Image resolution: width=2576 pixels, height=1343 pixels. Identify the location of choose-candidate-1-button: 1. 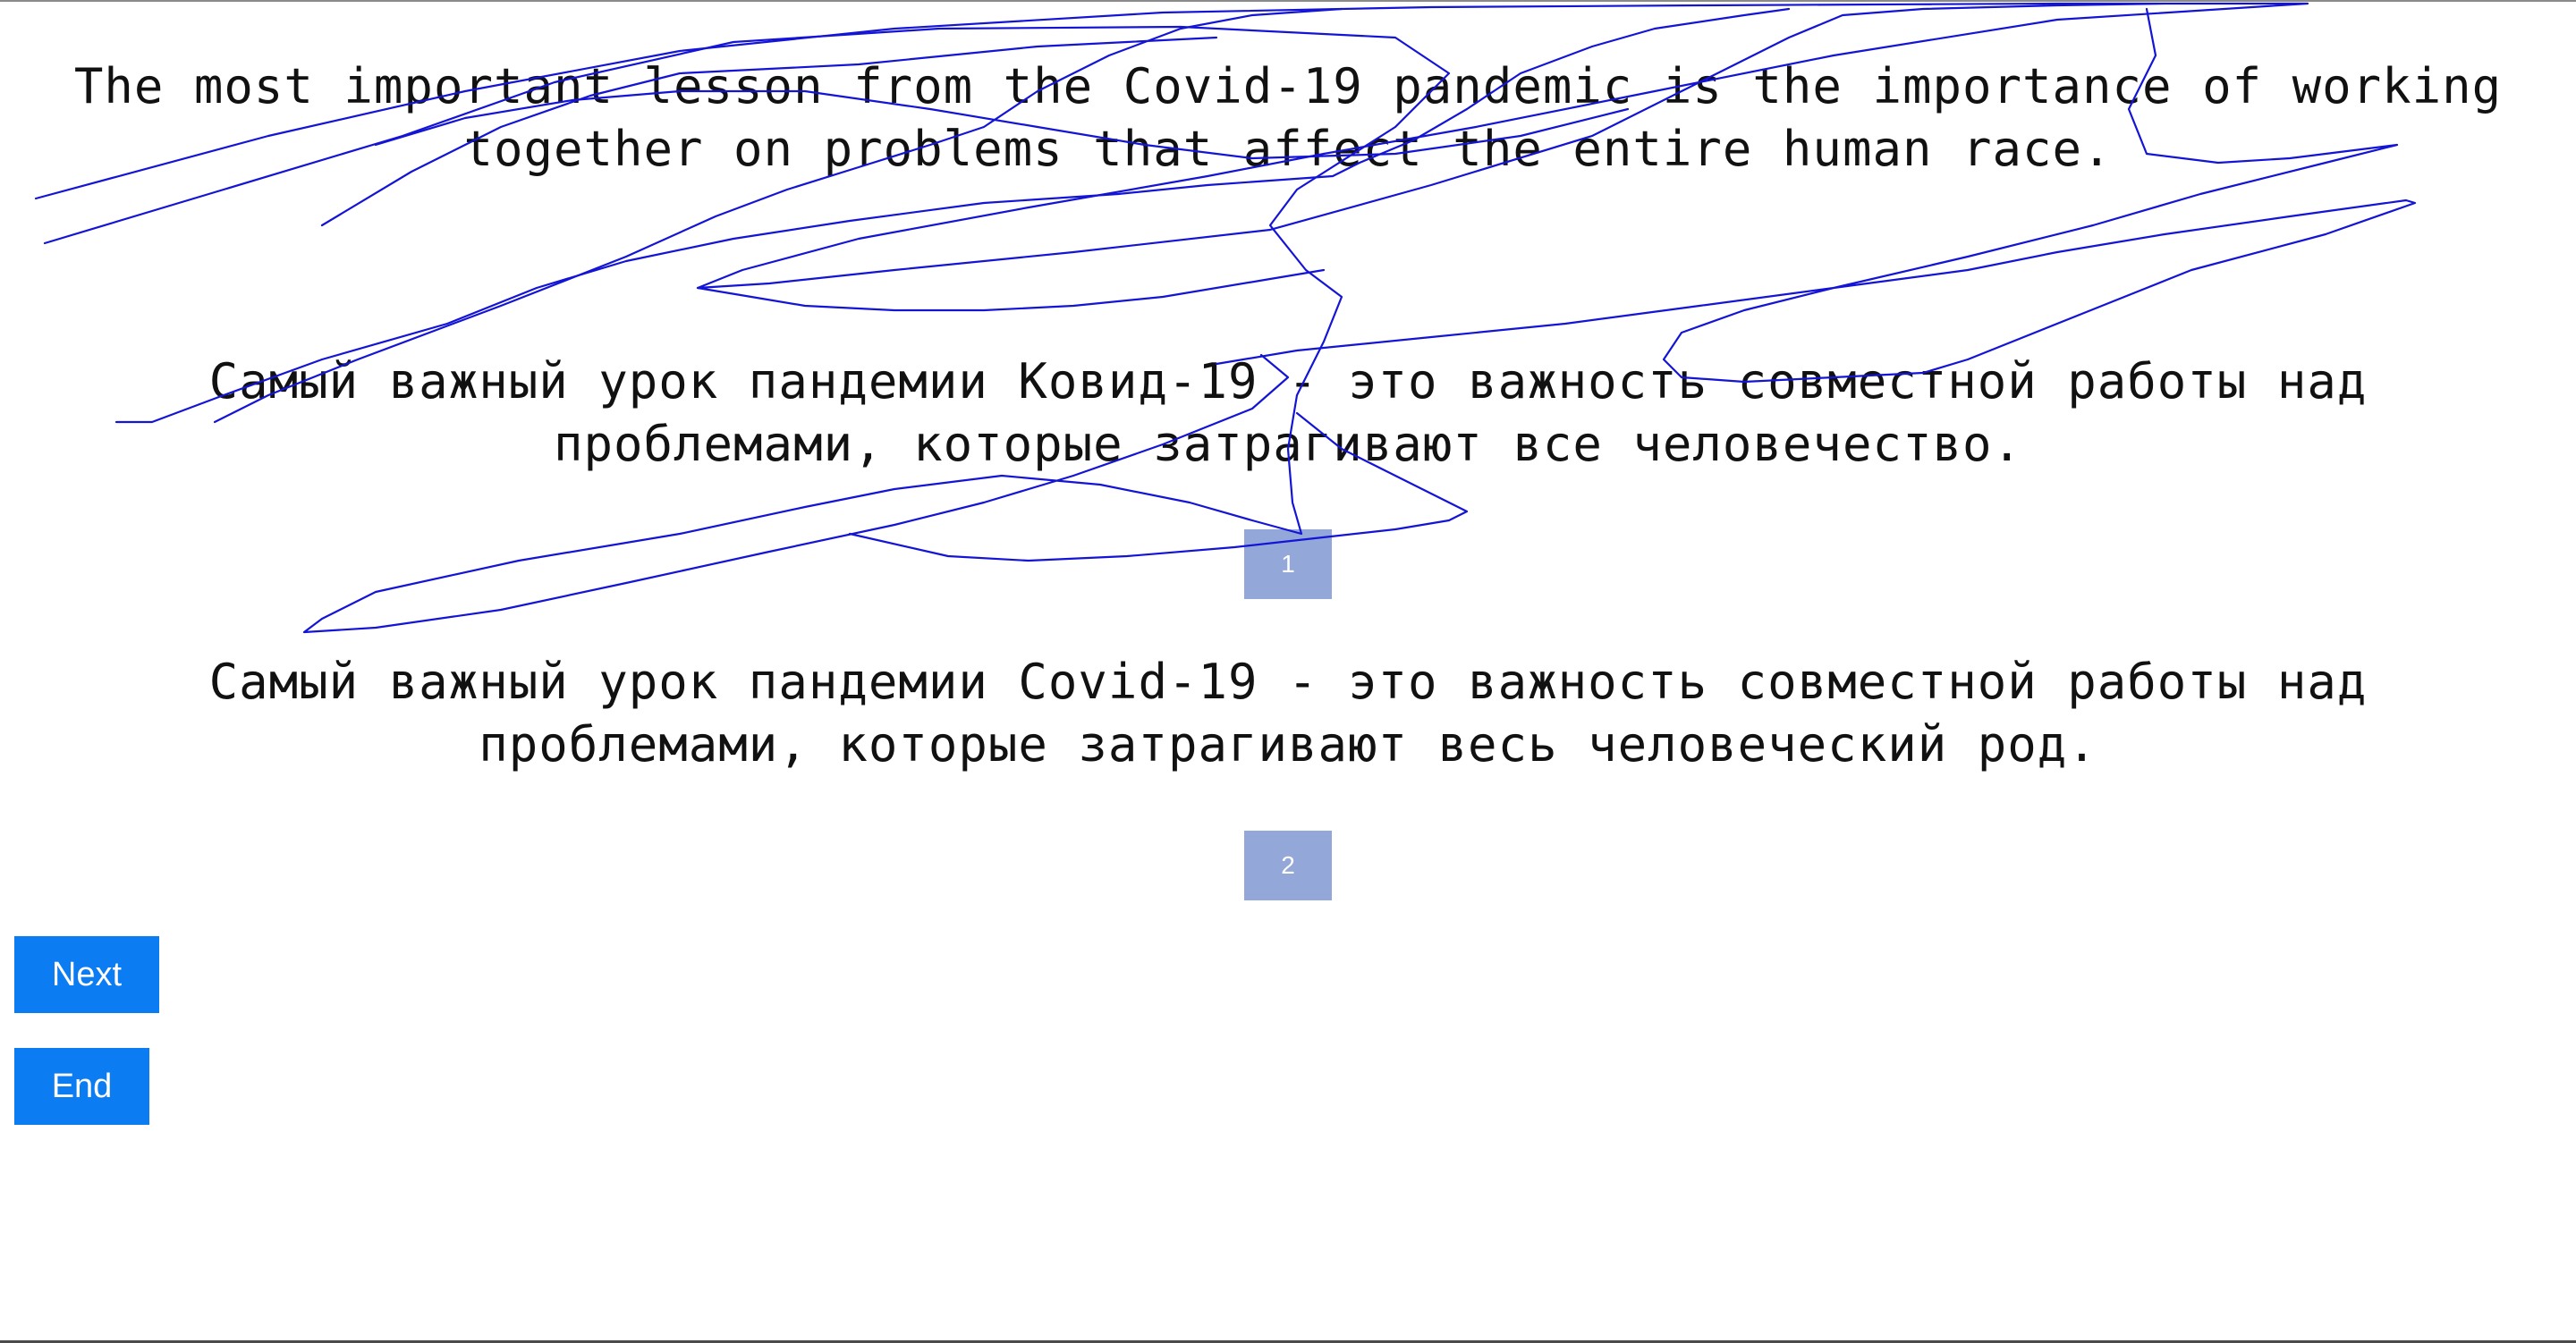
(1288, 564).